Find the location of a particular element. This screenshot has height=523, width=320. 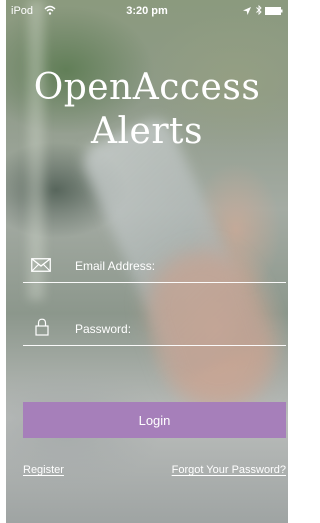

app-title: OpenAccess Alerts is located at coordinates (147, 110).